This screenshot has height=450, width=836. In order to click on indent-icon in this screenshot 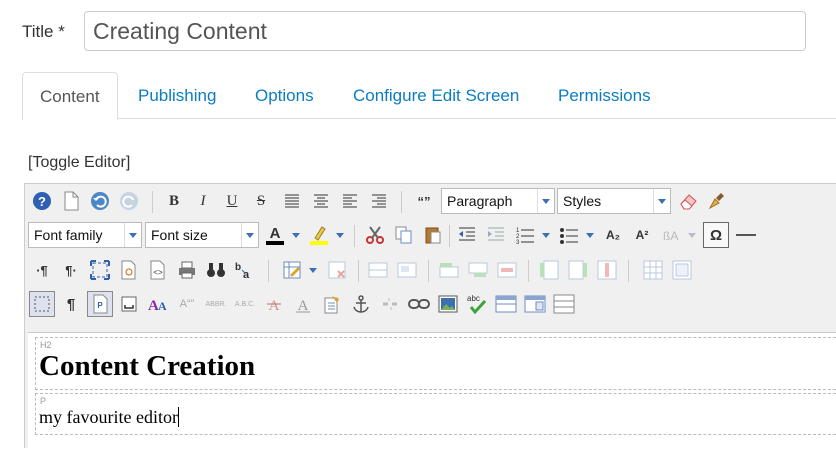, I will do `click(496, 234)`.